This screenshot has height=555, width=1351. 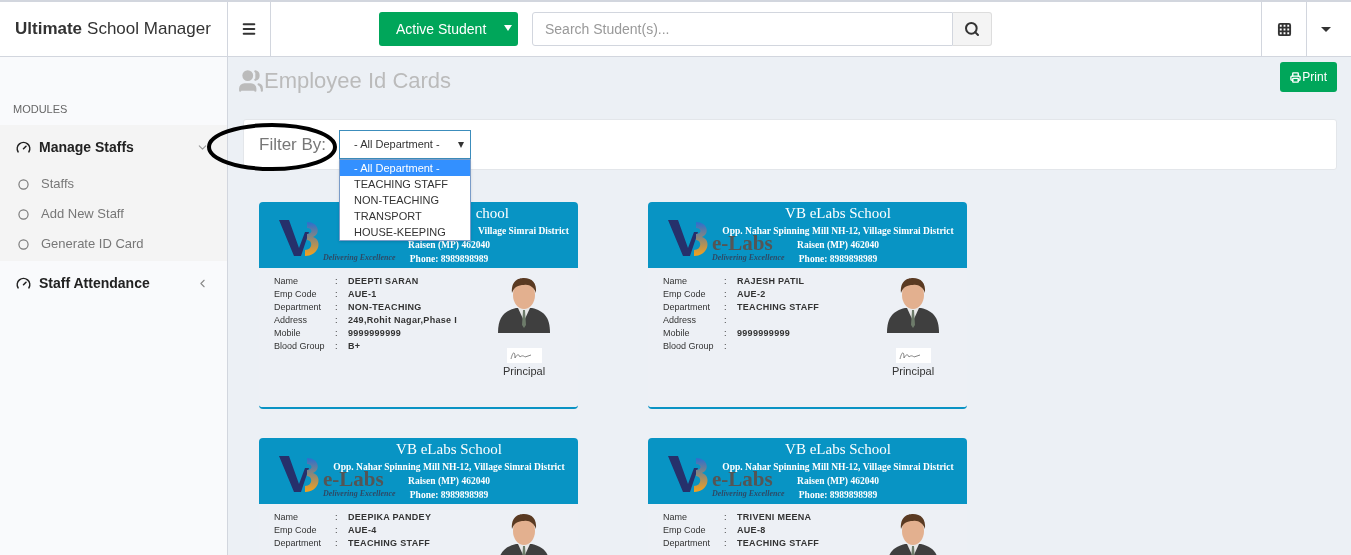 What do you see at coordinates (405, 232) in the screenshot?
I see `dropdown-option: HOUSE-KEEPING` at bounding box center [405, 232].